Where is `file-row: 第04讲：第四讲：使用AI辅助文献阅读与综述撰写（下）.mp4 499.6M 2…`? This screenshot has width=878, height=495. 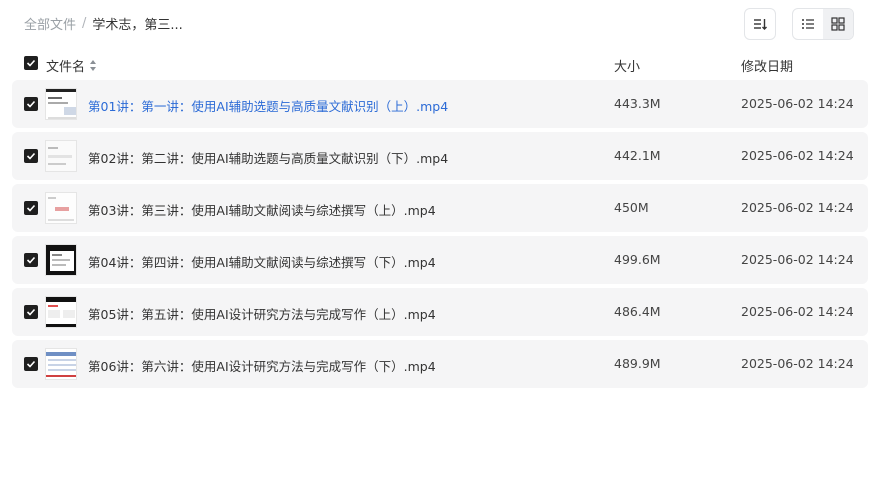
file-row: 第04讲：第四讲：使用AI辅助文献阅读与综述撰写（下）.mp4 499.6M 2… is located at coordinates (440, 260).